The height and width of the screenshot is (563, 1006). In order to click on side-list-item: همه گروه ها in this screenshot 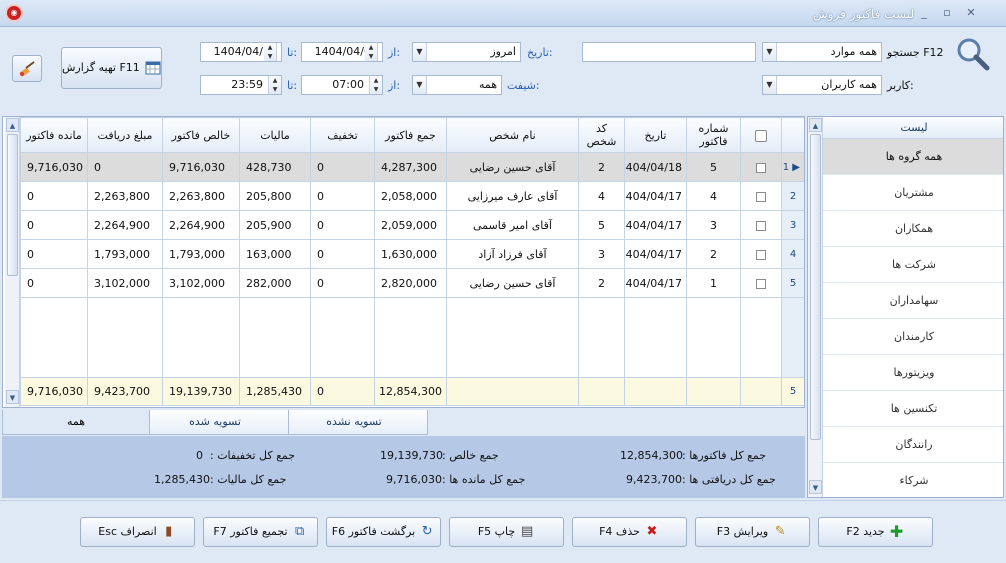, I will do `click(913, 157)`.